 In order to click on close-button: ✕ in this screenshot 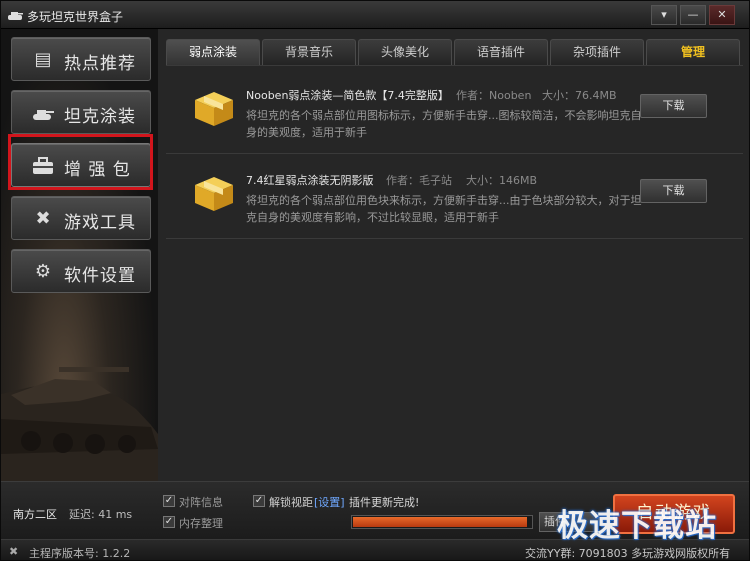, I will do `click(722, 15)`.